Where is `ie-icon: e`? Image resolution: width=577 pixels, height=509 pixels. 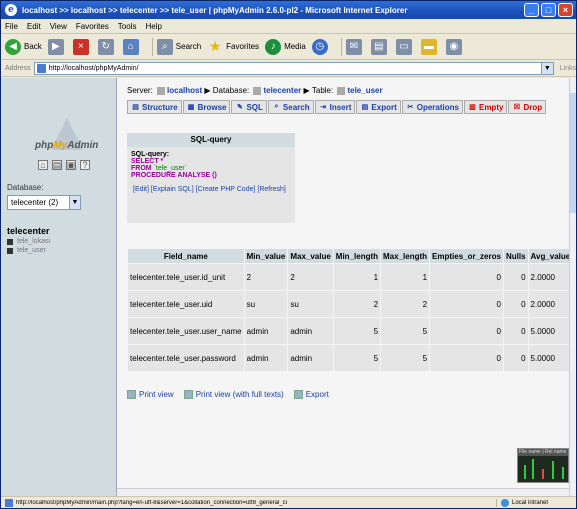 ie-icon: e is located at coordinates (11, 10).